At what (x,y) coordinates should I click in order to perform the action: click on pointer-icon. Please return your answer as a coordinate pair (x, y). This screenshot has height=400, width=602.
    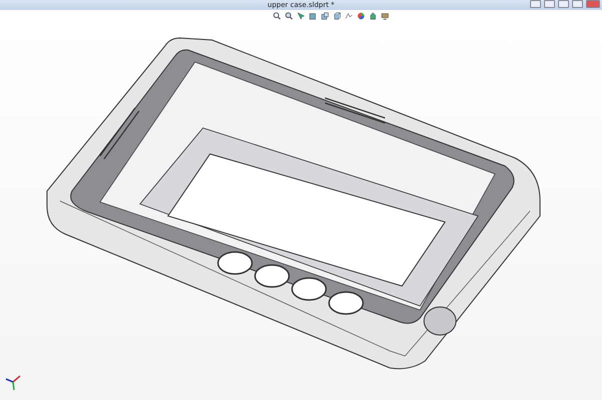
    Looking at the image, I should click on (301, 16).